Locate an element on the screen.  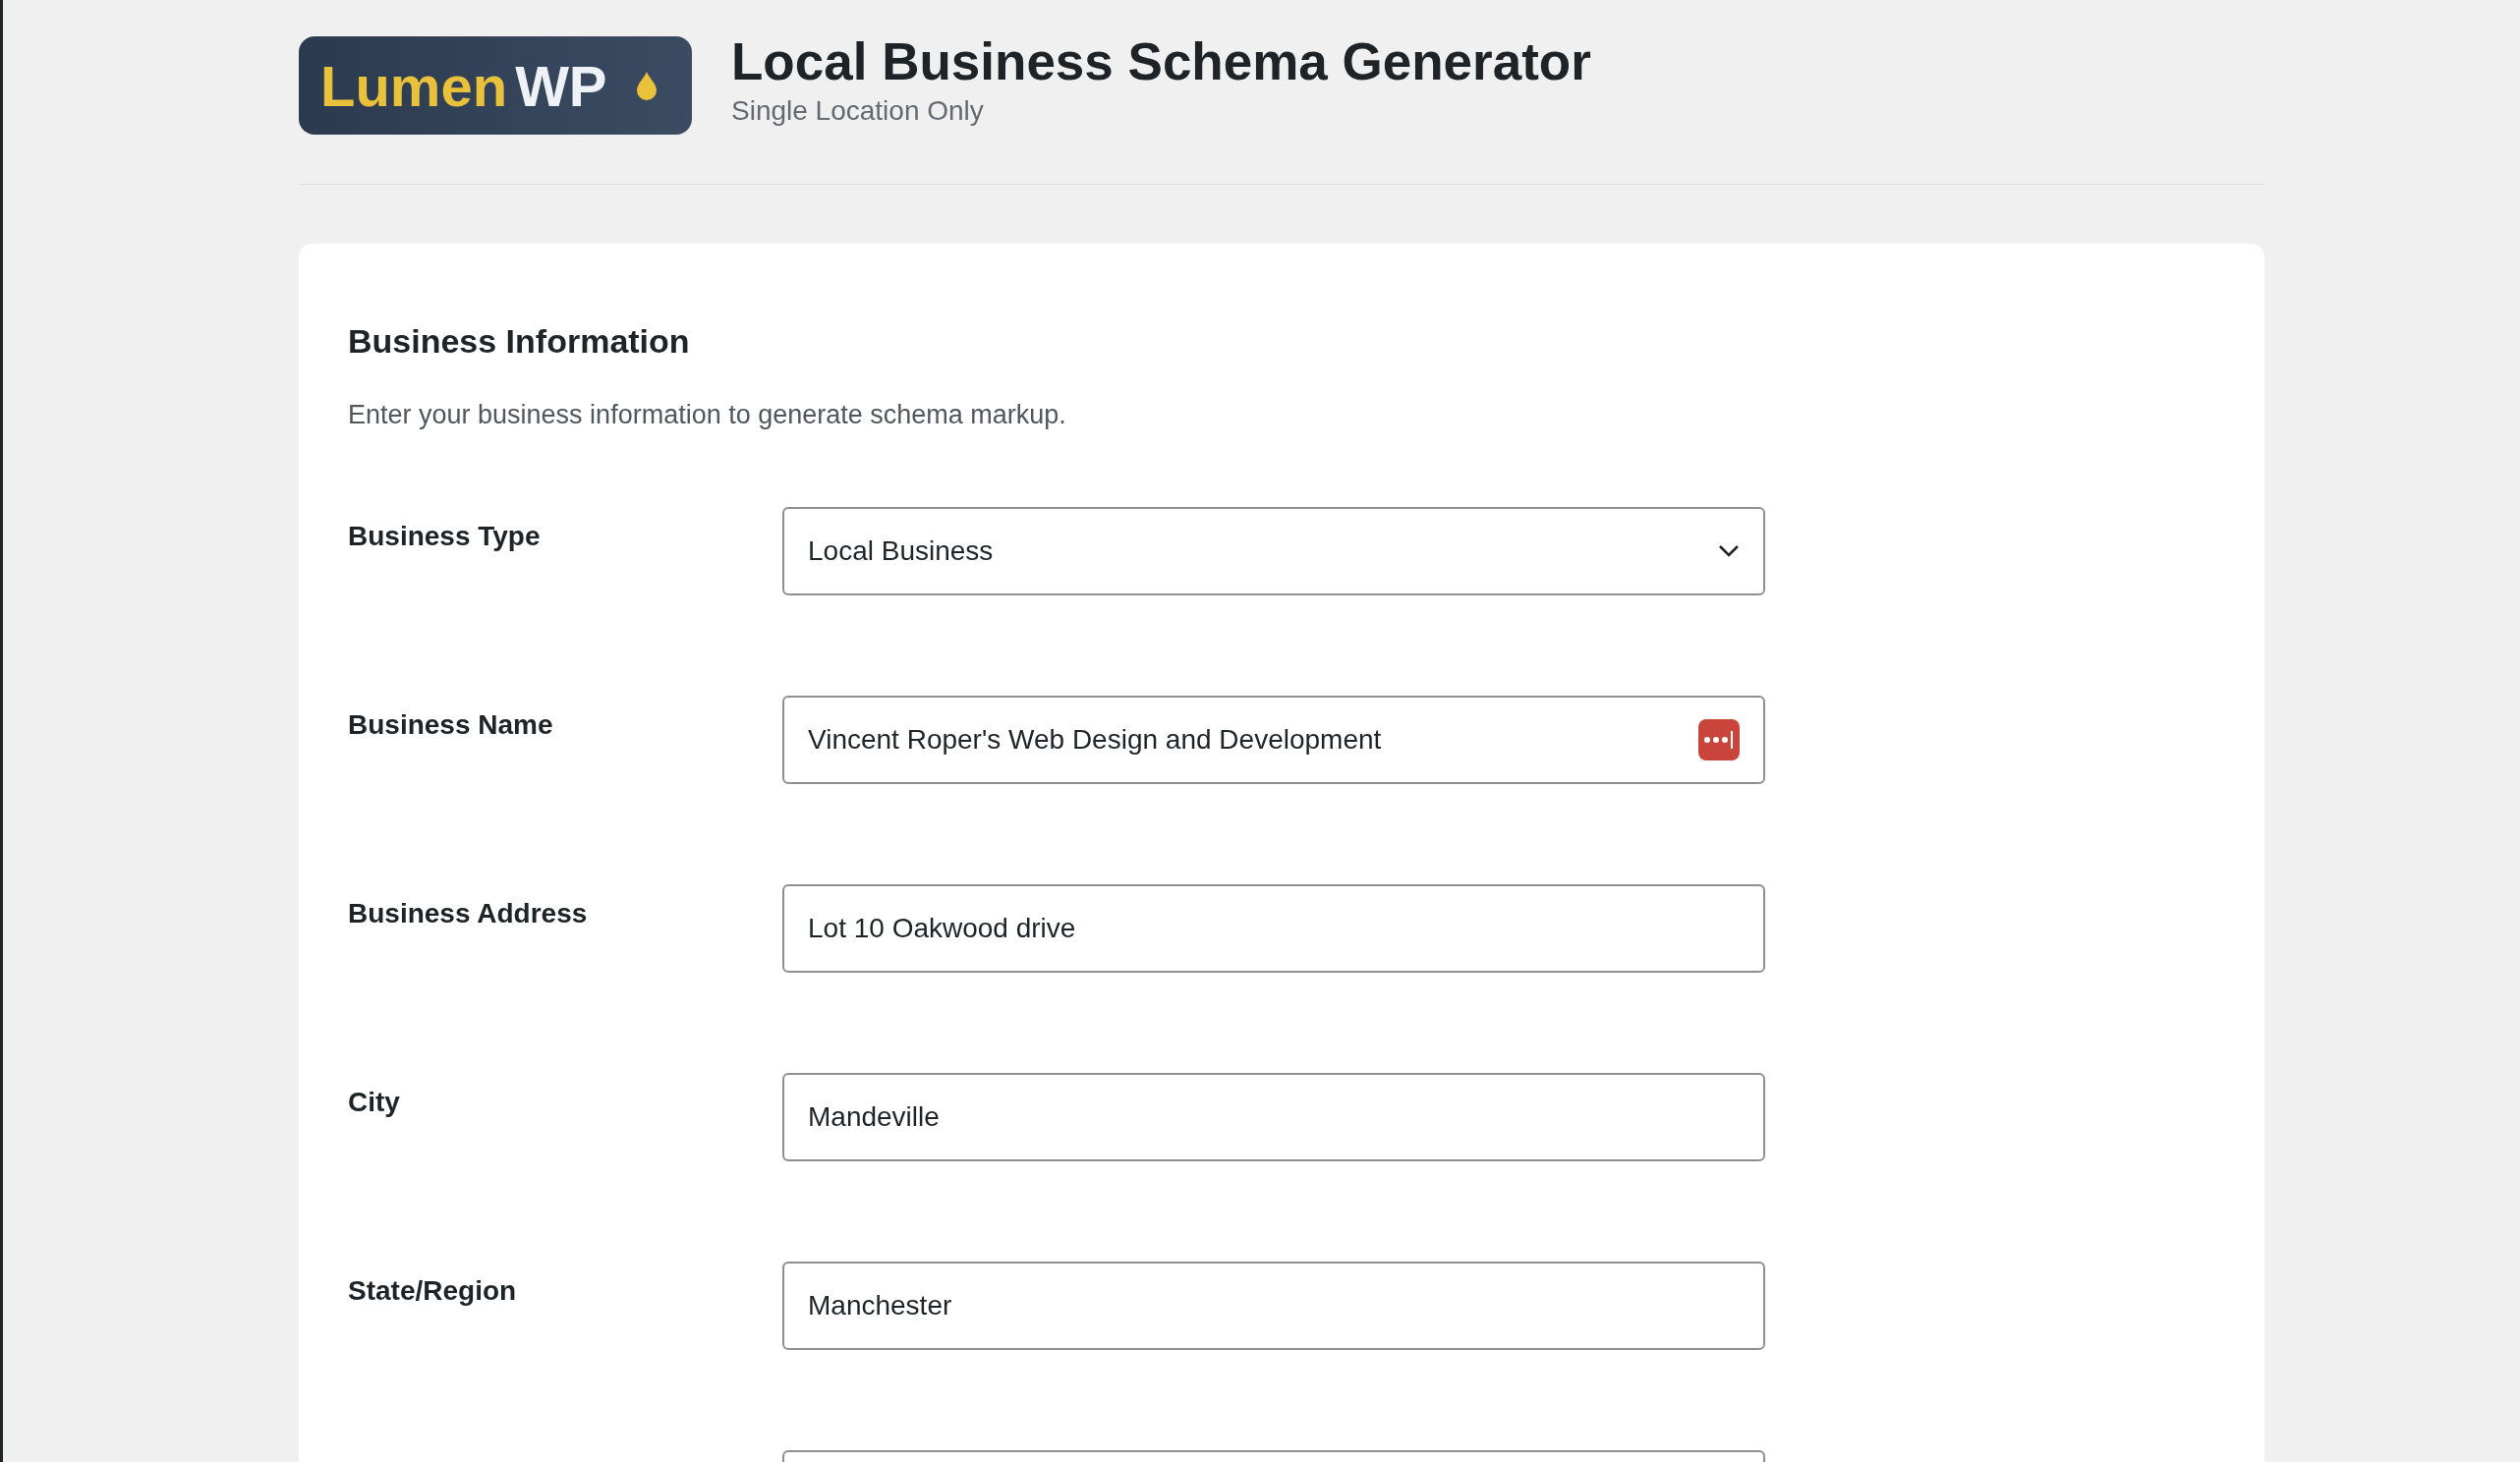
section-title: Business Information is located at coordinates (519, 341).